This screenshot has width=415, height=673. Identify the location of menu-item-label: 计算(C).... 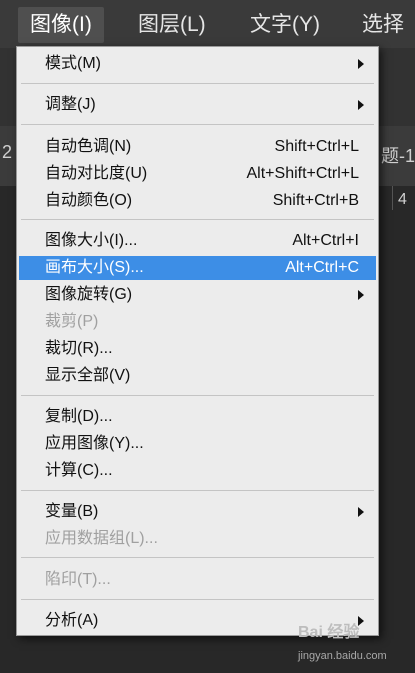
(79, 470).